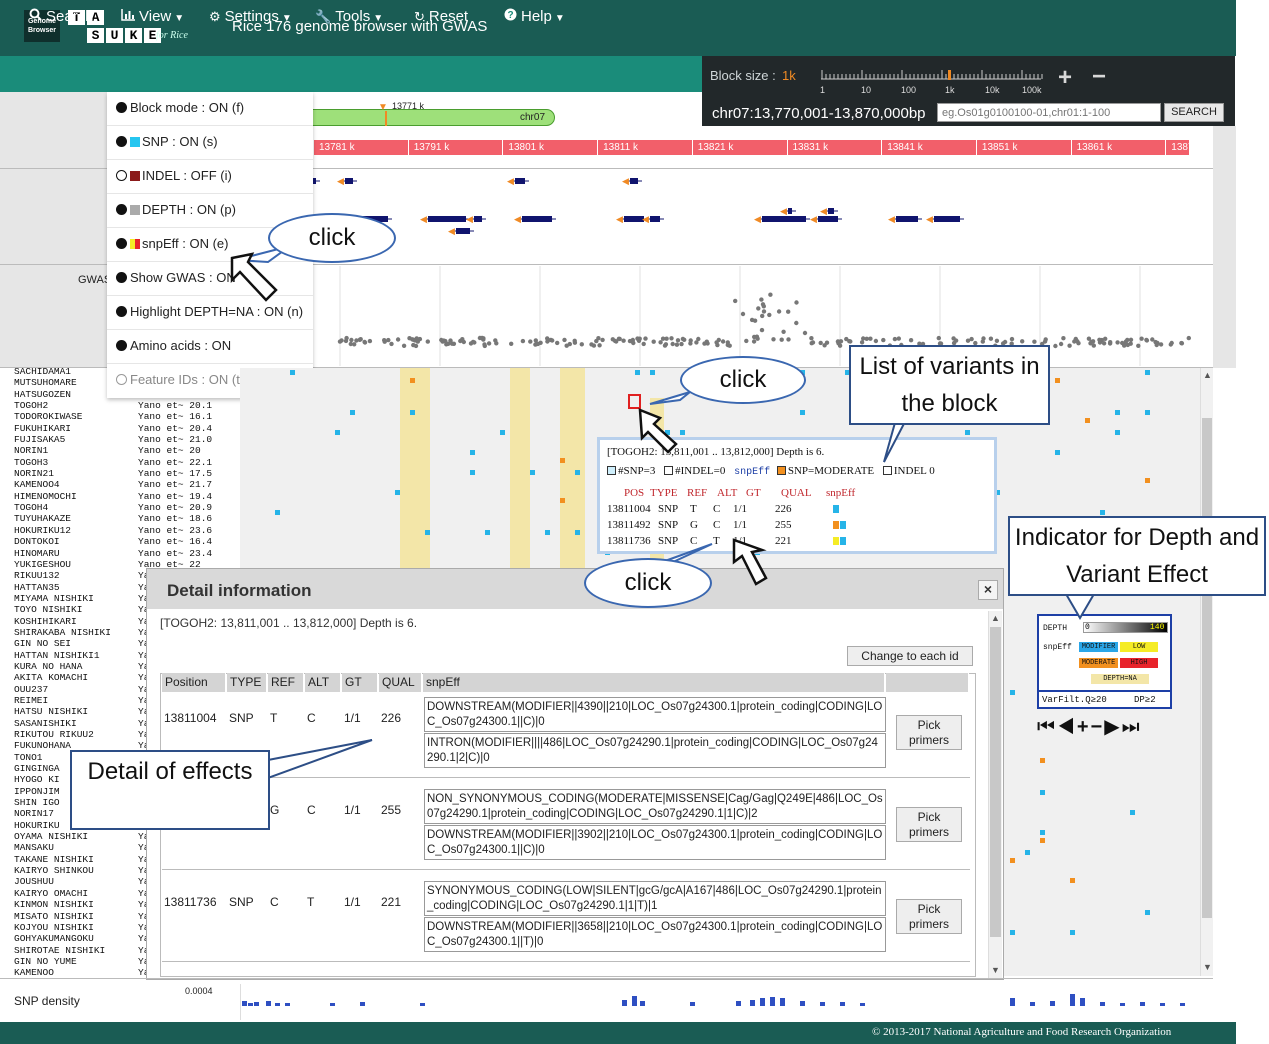 The width and height of the screenshot is (1269, 1044). I want to click on callout-click-variant: click, so click(648, 583).